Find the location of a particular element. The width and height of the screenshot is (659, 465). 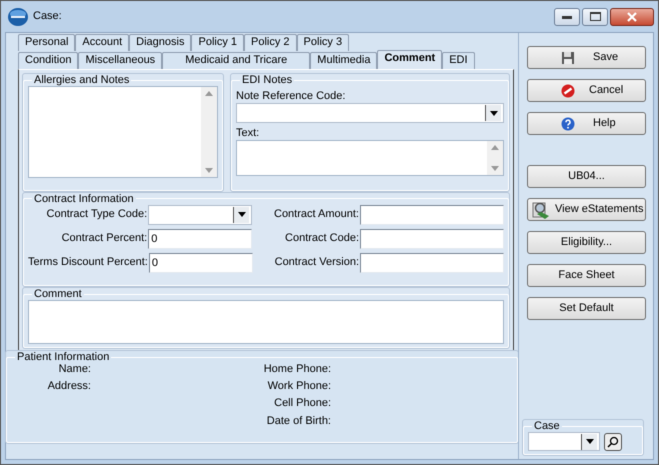

button: Set Default is located at coordinates (586, 308).